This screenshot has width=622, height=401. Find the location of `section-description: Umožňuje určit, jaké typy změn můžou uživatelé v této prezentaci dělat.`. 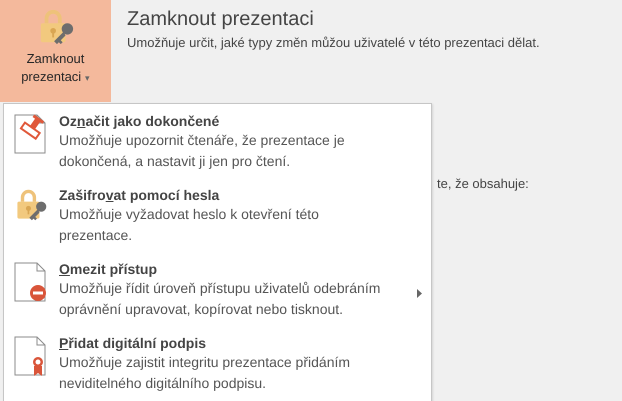

section-description: Umožňuje určit, jaké typy změn můžou uživatelé v této prezentaci dělat. is located at coordinates (333, 43).